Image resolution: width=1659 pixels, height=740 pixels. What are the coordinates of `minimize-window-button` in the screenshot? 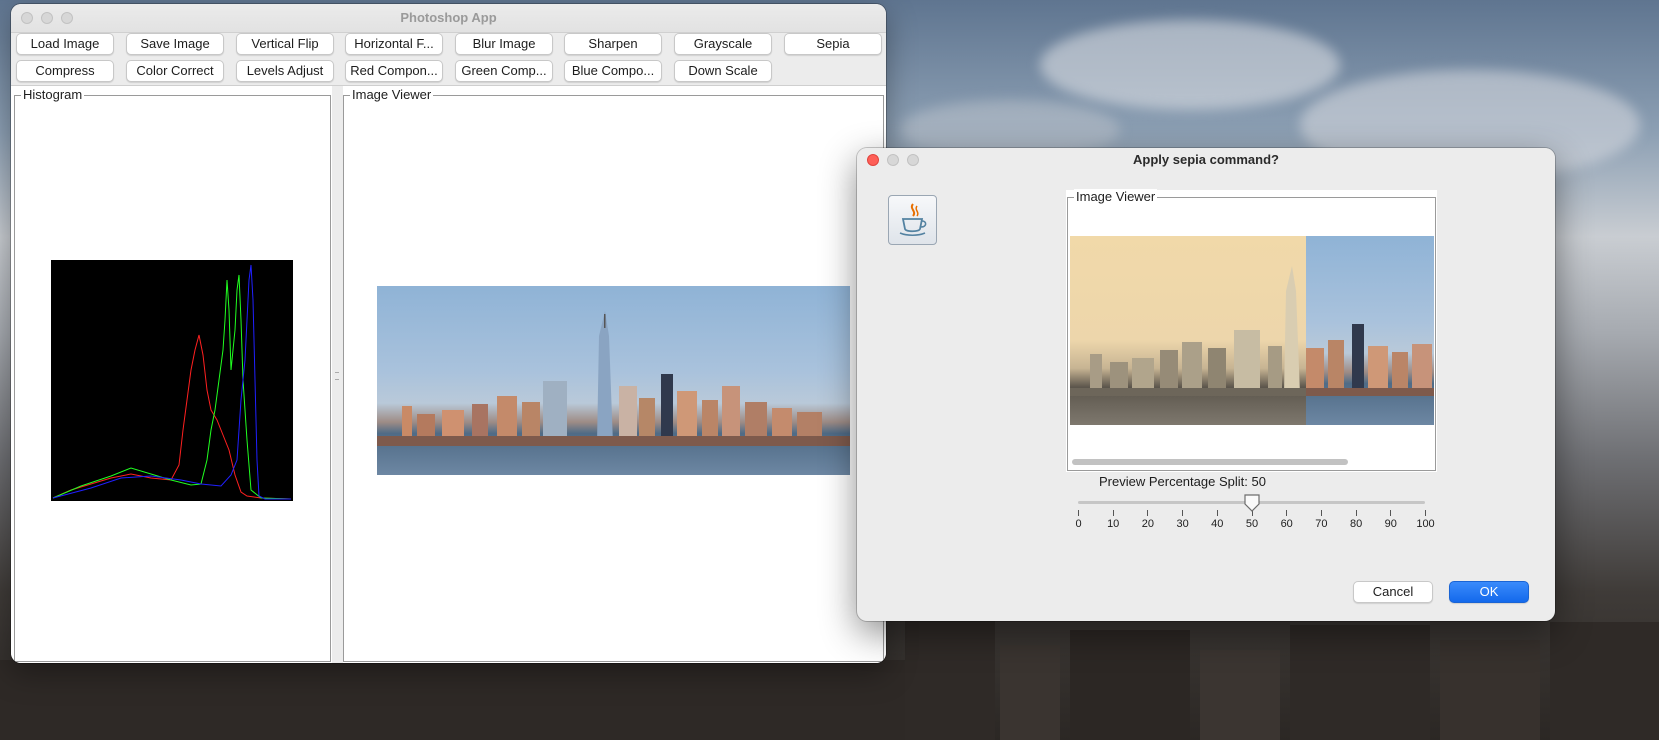 It's located at (47, 18).